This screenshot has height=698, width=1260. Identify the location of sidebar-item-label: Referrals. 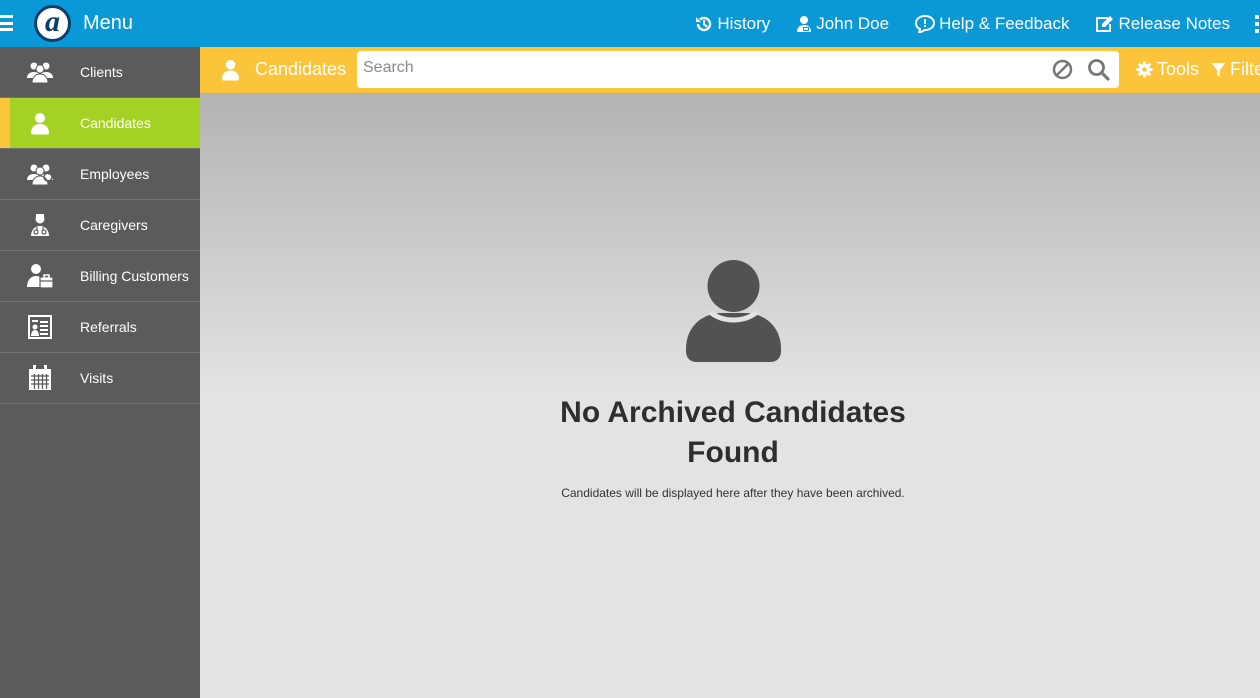
(108, 327).